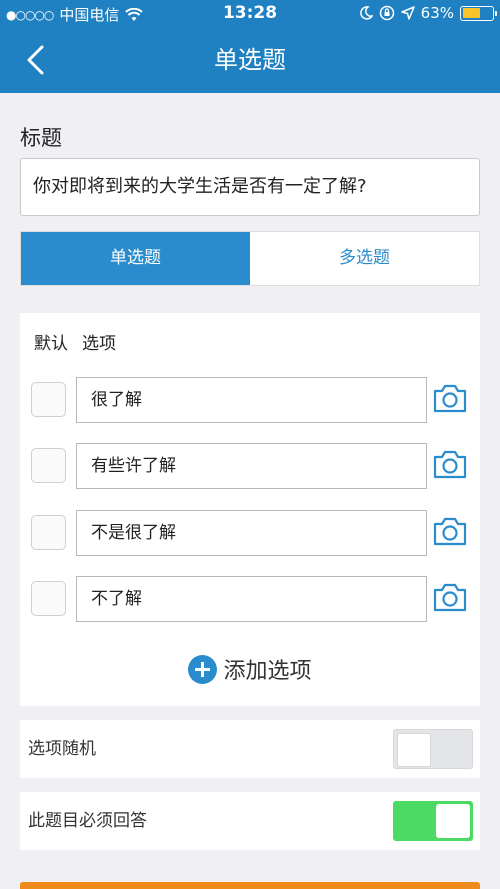  I want to click on option-input: 很了解, so click(251, 400).